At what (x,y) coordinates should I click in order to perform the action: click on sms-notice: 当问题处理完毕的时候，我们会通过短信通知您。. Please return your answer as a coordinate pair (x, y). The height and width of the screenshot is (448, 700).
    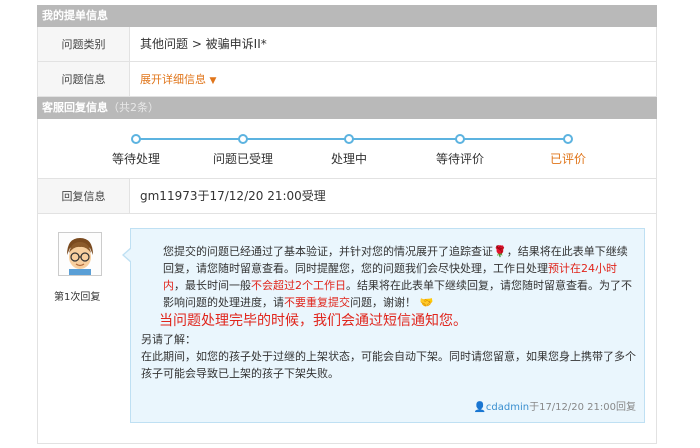
    Looking at the image, I should click on (313, 321).